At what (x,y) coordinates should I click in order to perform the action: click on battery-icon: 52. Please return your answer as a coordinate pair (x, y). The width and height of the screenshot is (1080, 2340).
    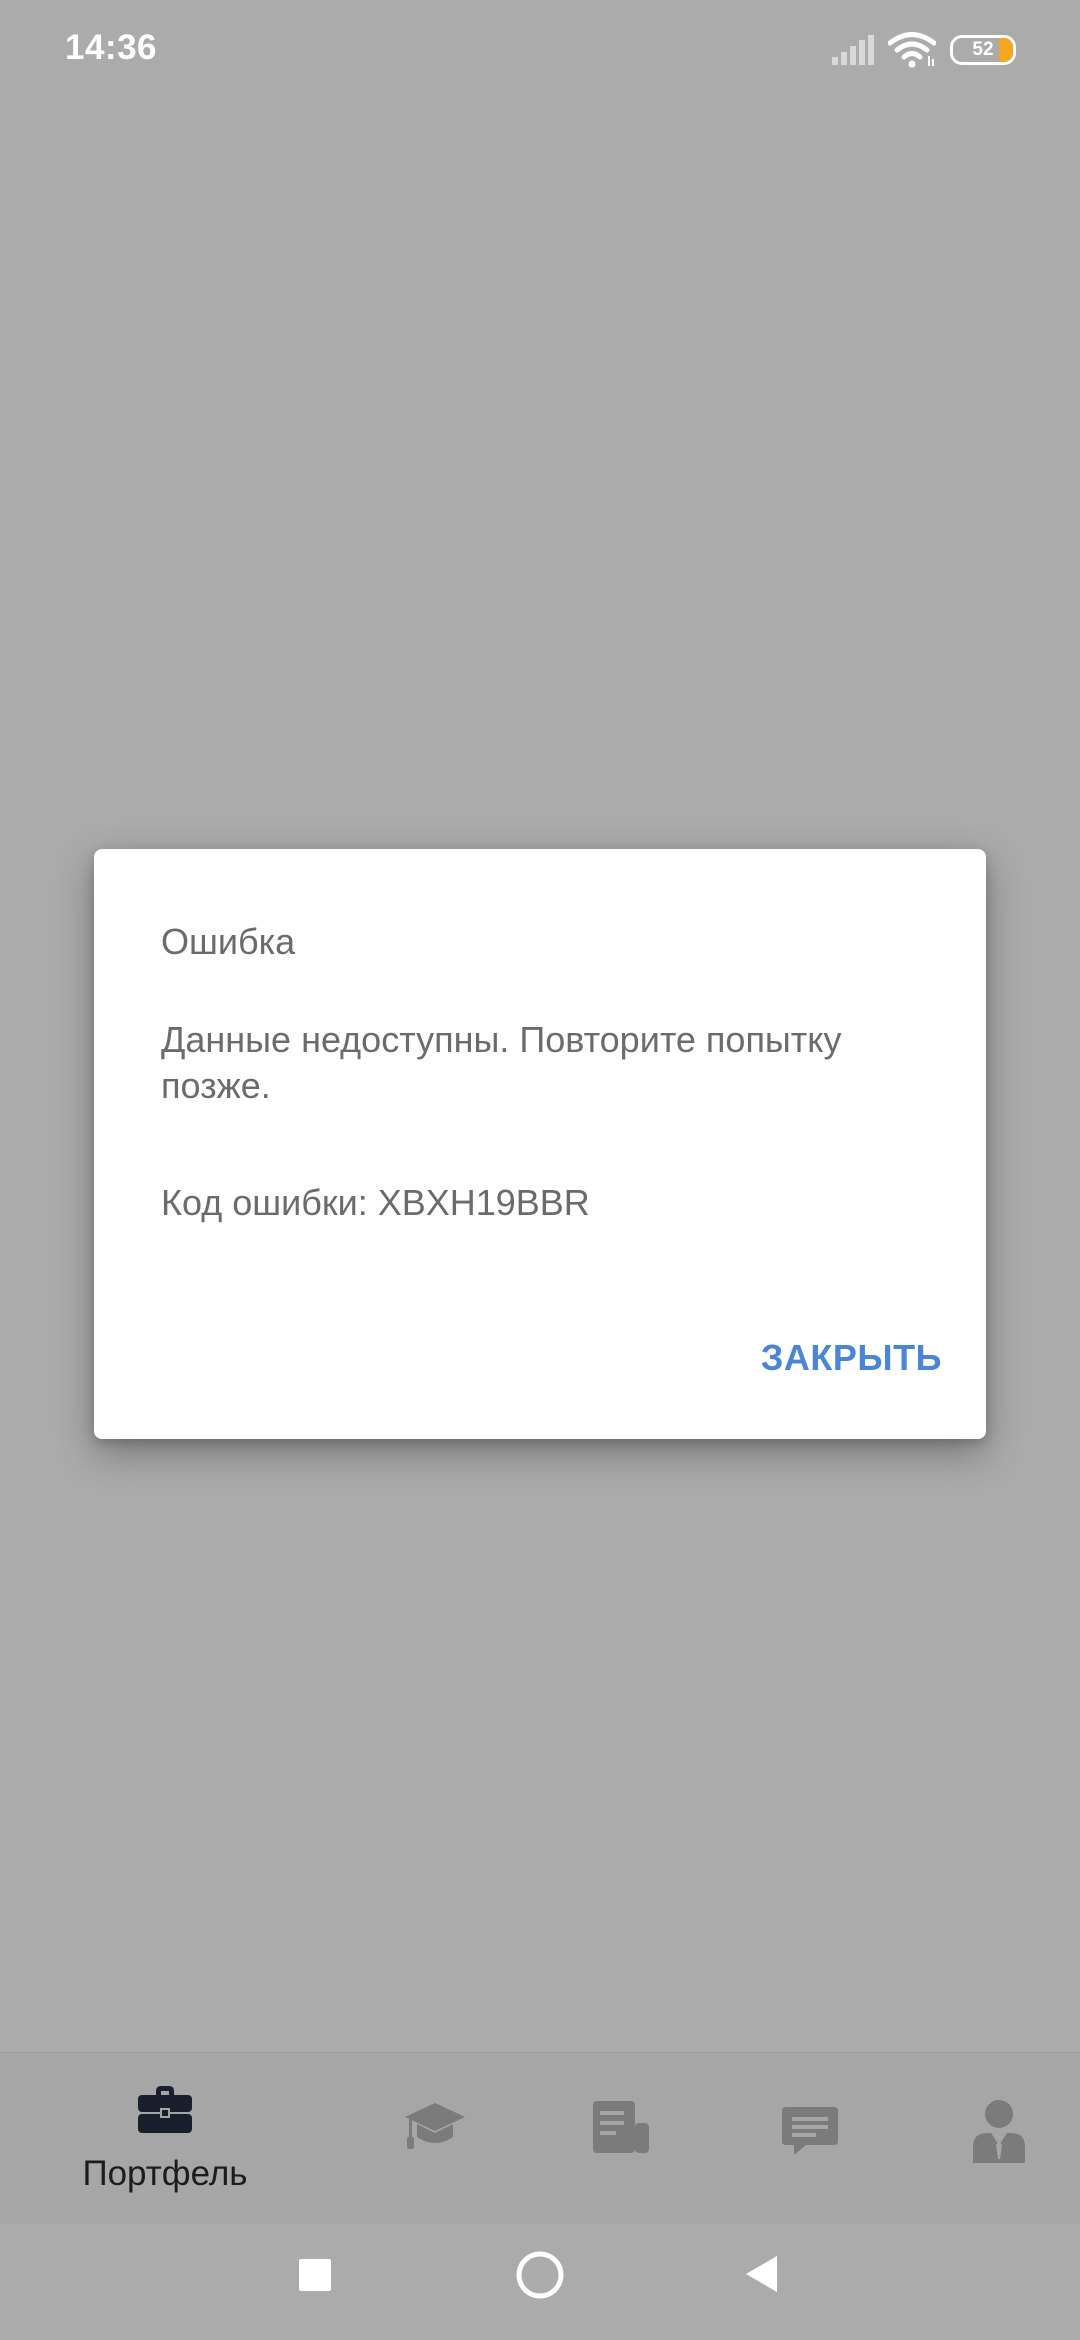
    Looking at the image, I should click on (983, 50).